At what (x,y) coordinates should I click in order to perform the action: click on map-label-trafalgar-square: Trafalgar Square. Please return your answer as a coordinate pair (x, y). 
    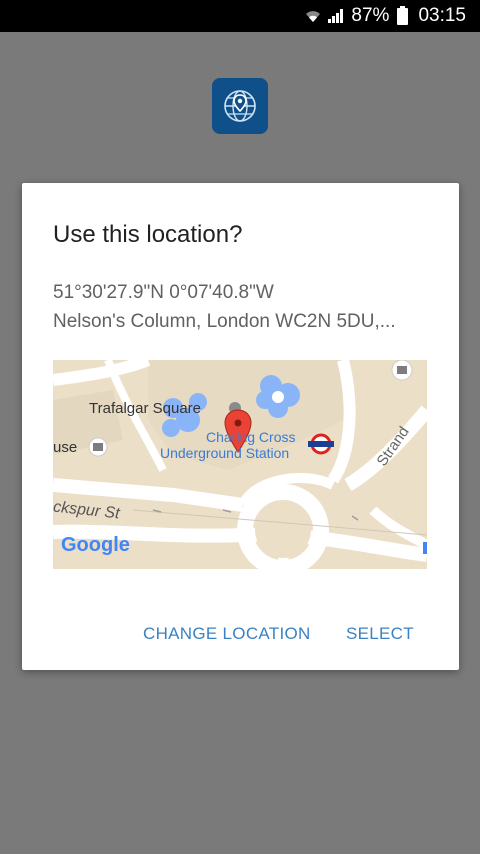
    Looking at the image, I should click on (145, 408).